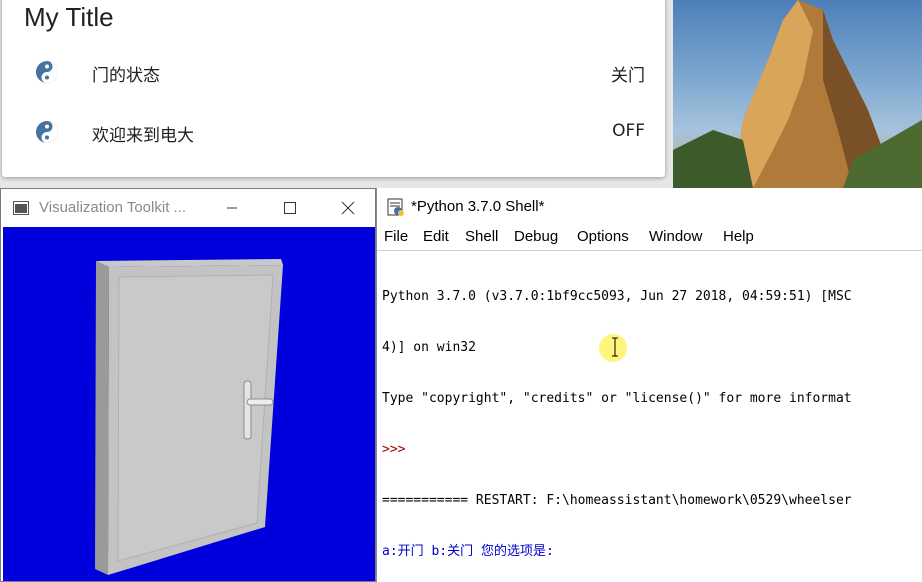  I want to click on close-button, so click(348, 208).